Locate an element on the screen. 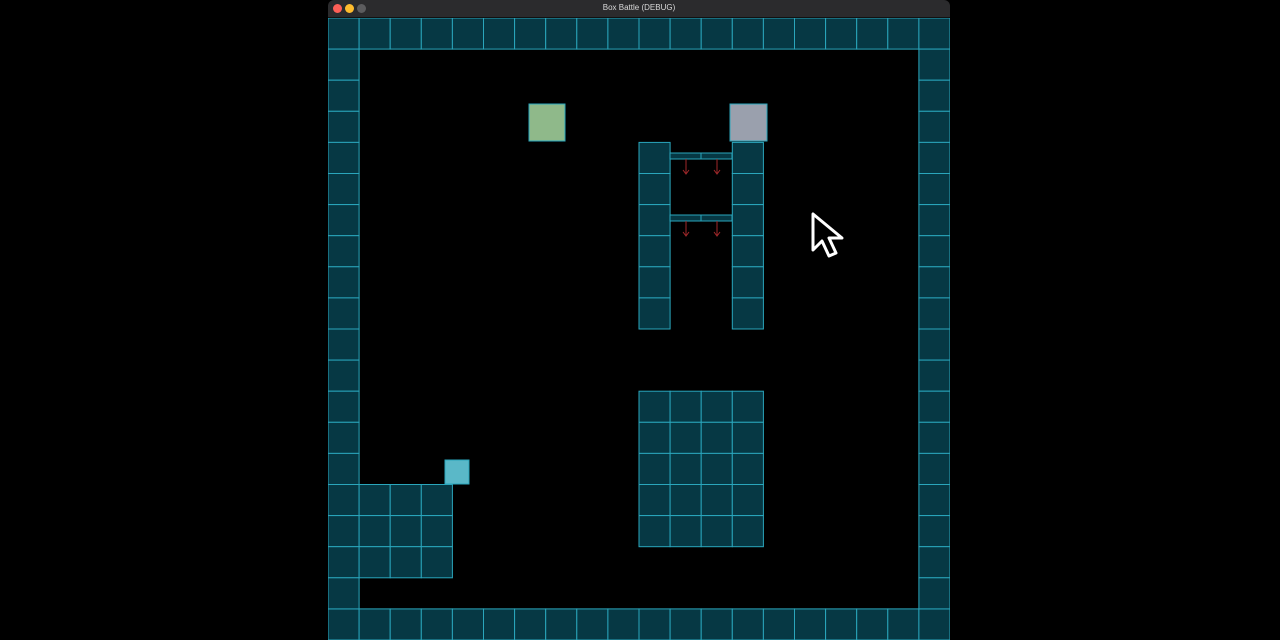 The width and height of the screenshot is (1280, 640). window-title: Box Battle (DEBUG) is located at coordinates (639, 7).